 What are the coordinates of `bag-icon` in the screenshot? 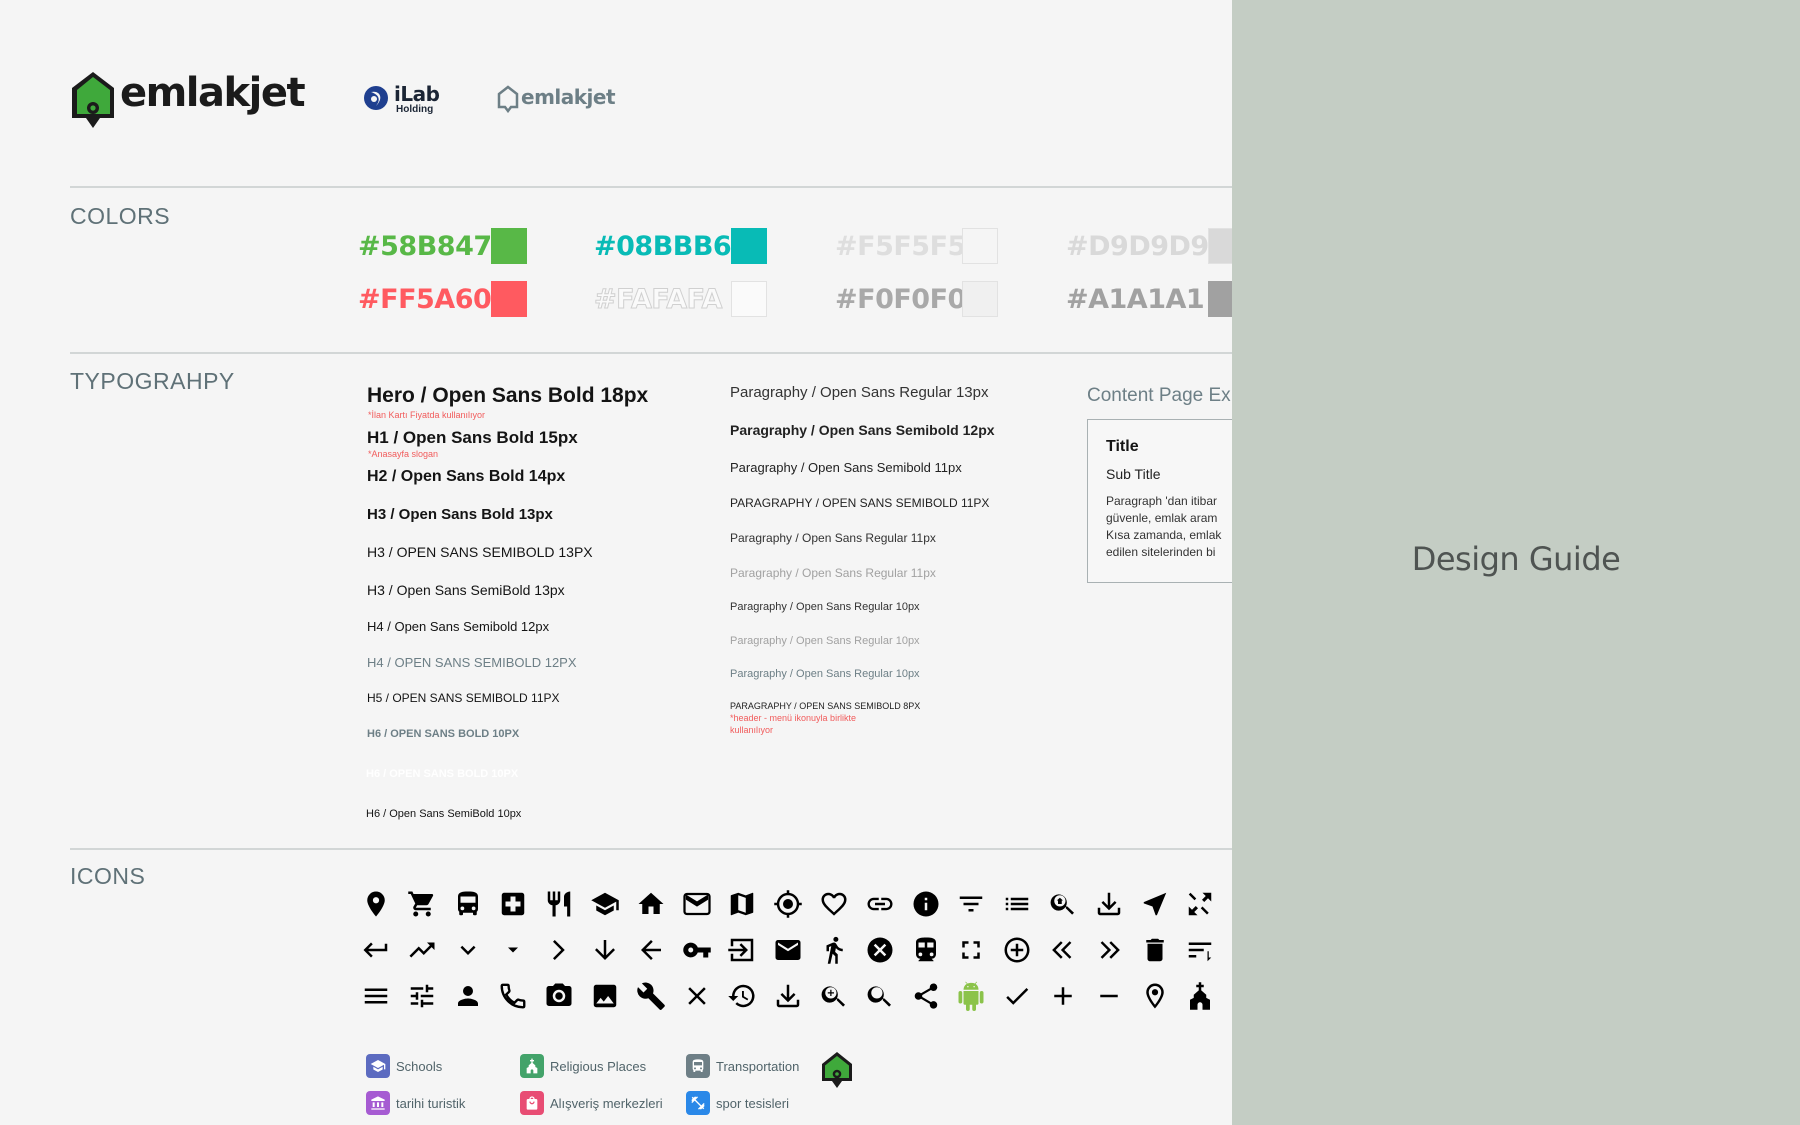 It's located at (532, 1103).